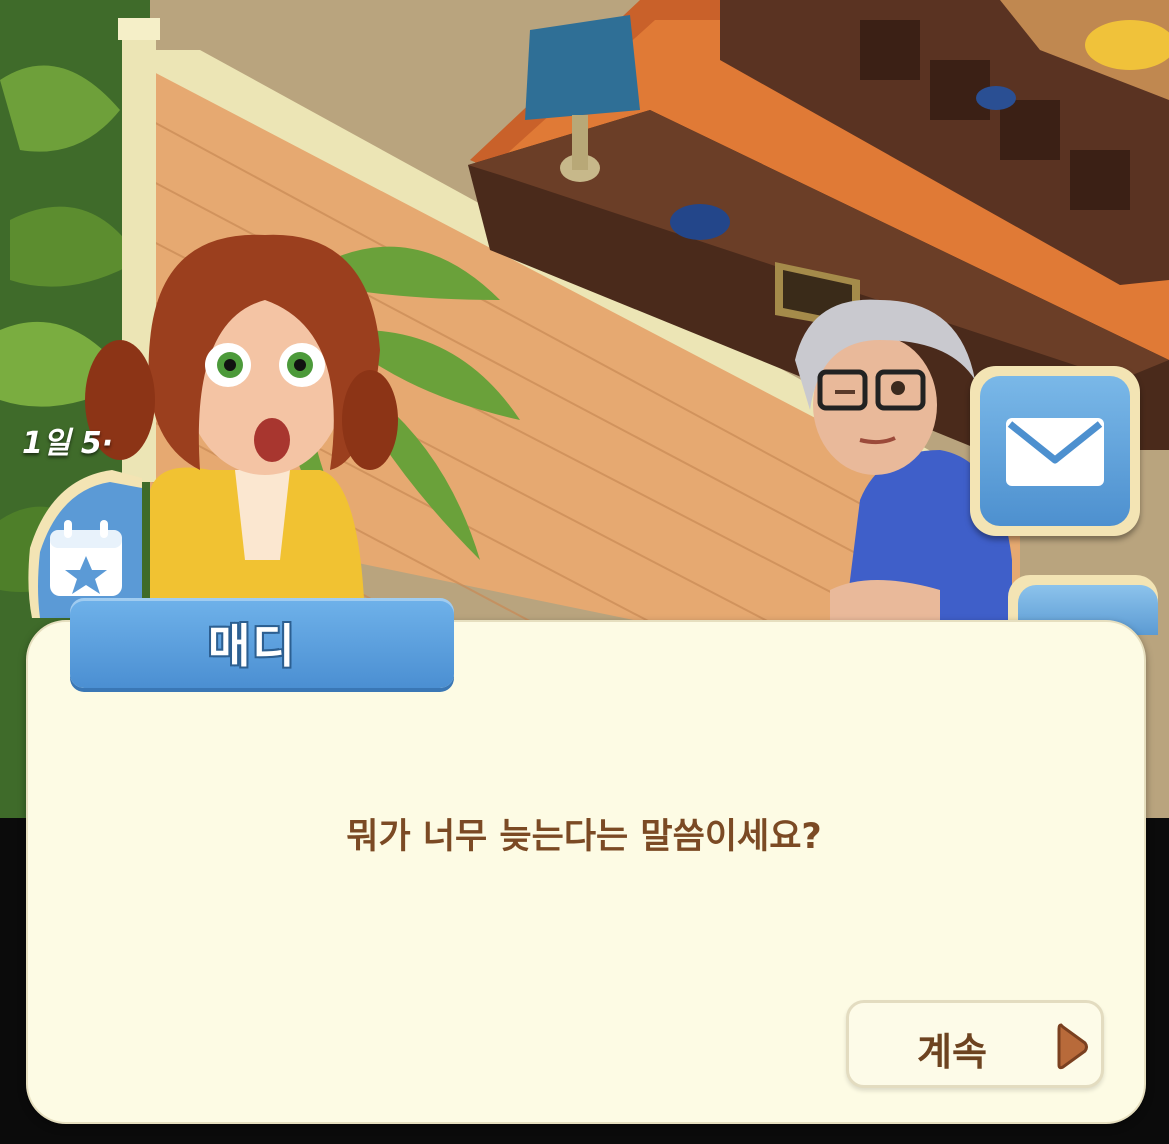  I want to click on speaker-name-tag: 매디, so click(262, 643).